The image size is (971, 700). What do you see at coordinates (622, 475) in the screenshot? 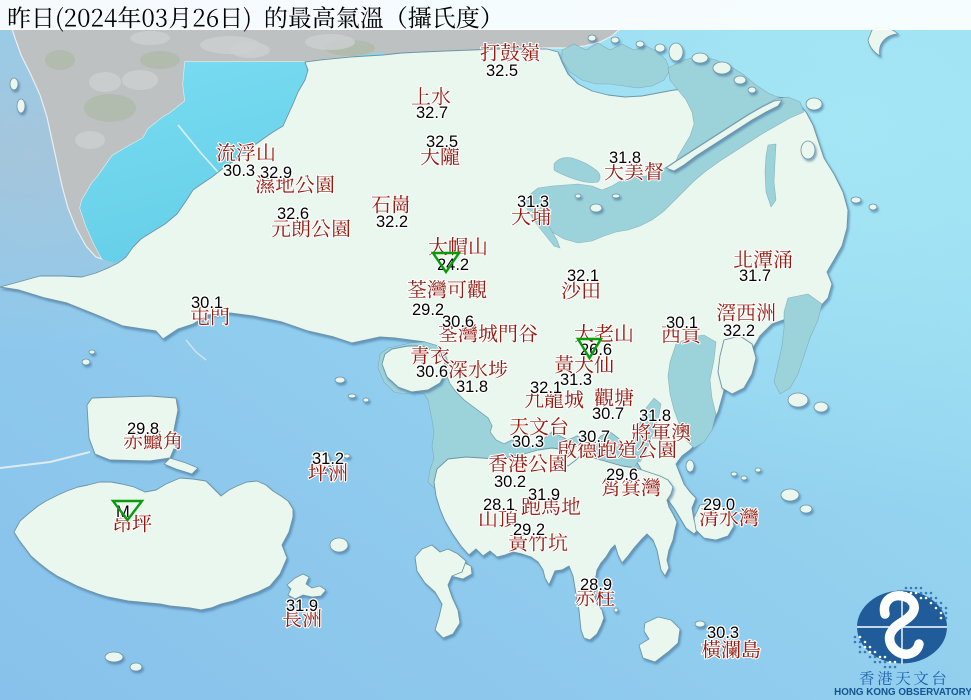
I see `svg-text: 29.6` at bounding box center [622, 475].